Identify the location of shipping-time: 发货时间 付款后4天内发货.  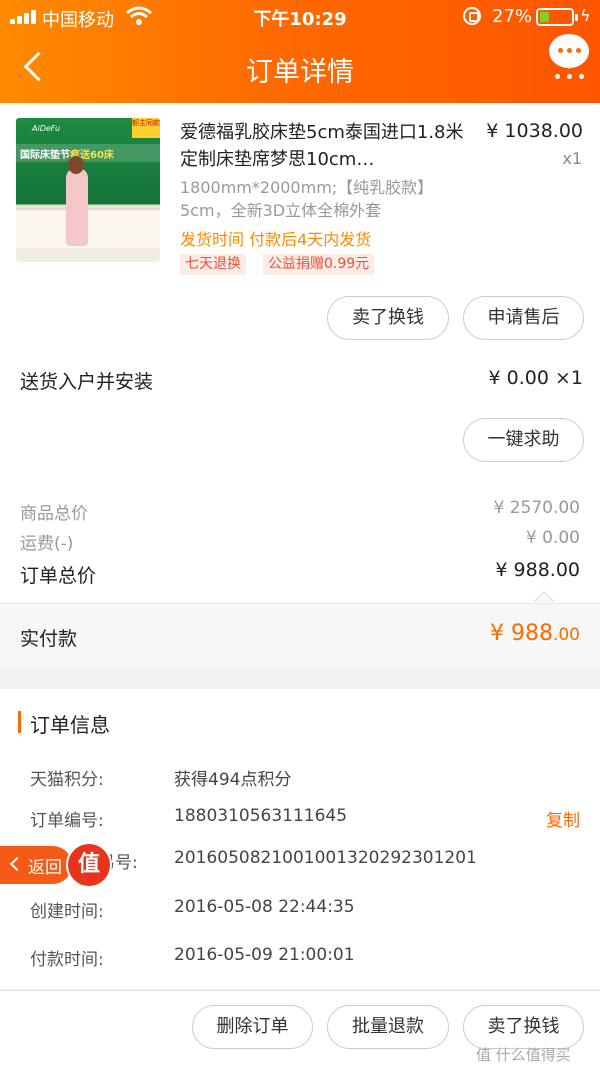
(276, 239).